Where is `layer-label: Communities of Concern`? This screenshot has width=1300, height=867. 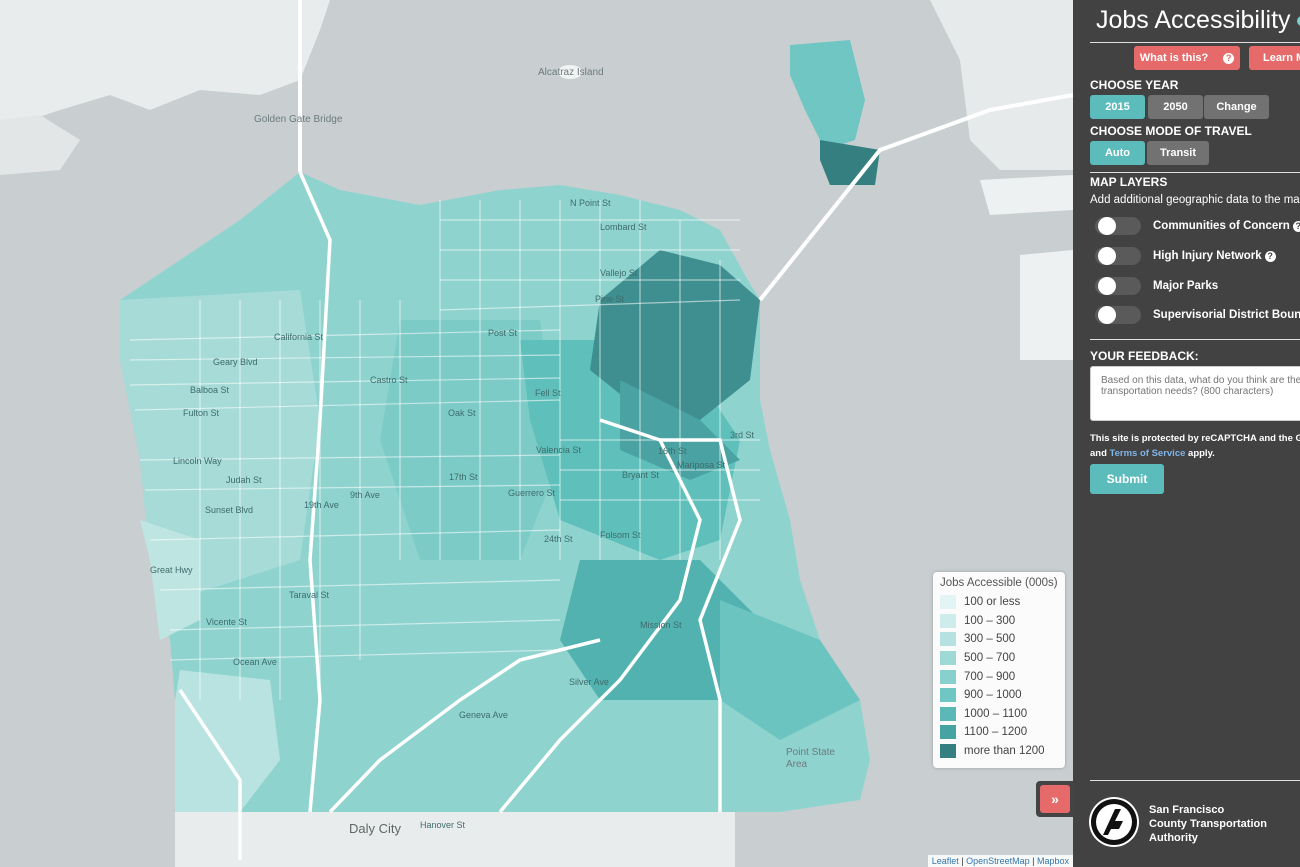 layer-label: Communities of Concern is located at coordinates (1221, 226).